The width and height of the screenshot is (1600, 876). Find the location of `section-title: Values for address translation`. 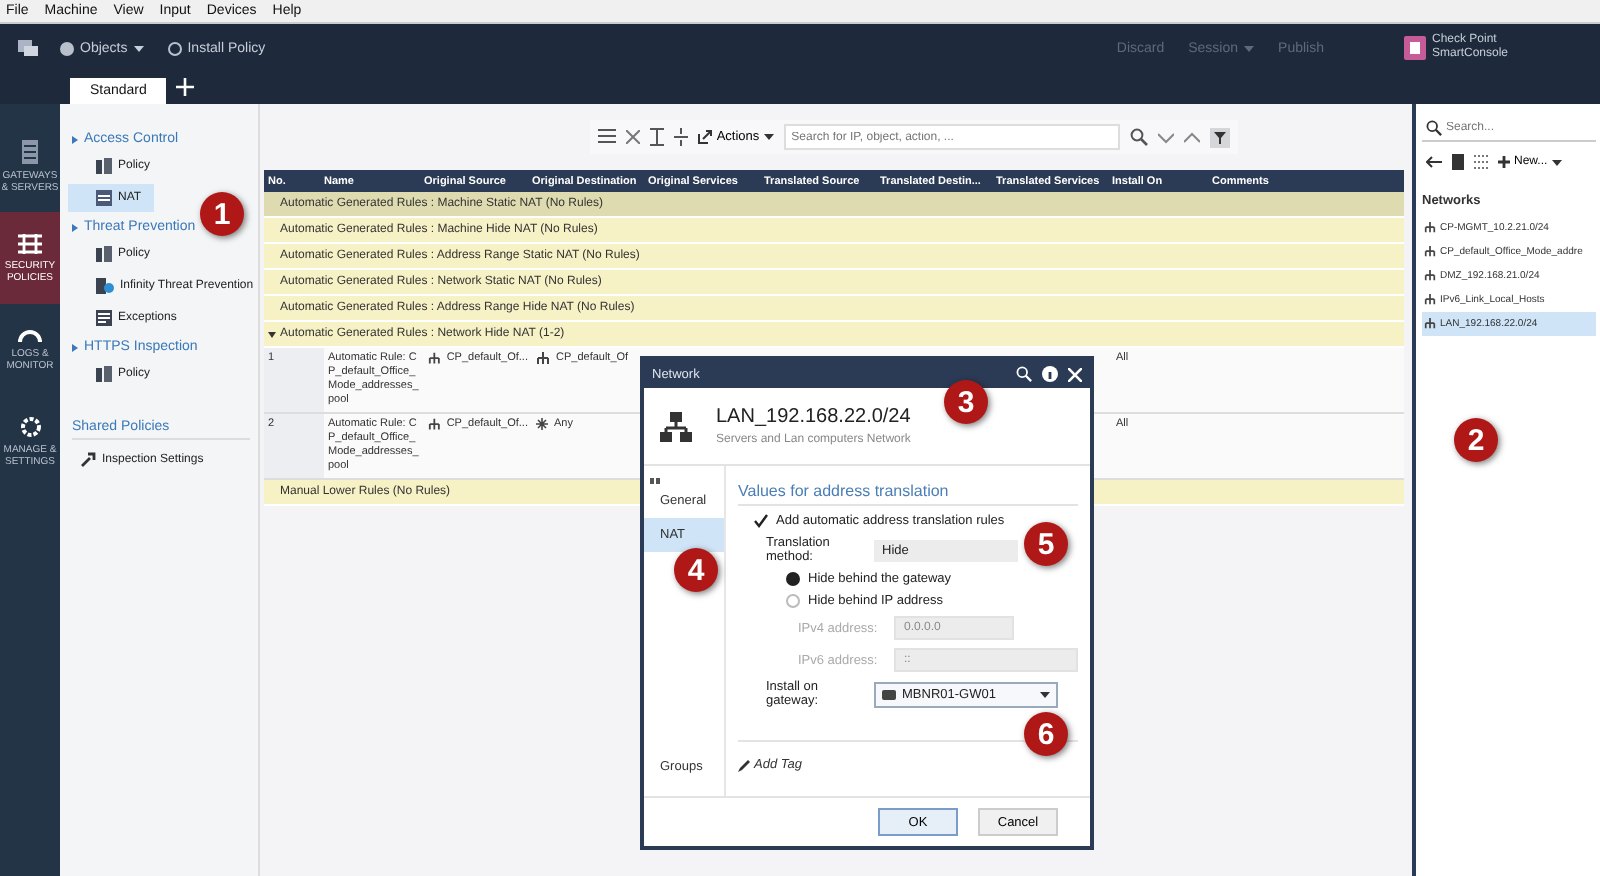

section-title: Values for address translation is located at coordinates (908, 494).